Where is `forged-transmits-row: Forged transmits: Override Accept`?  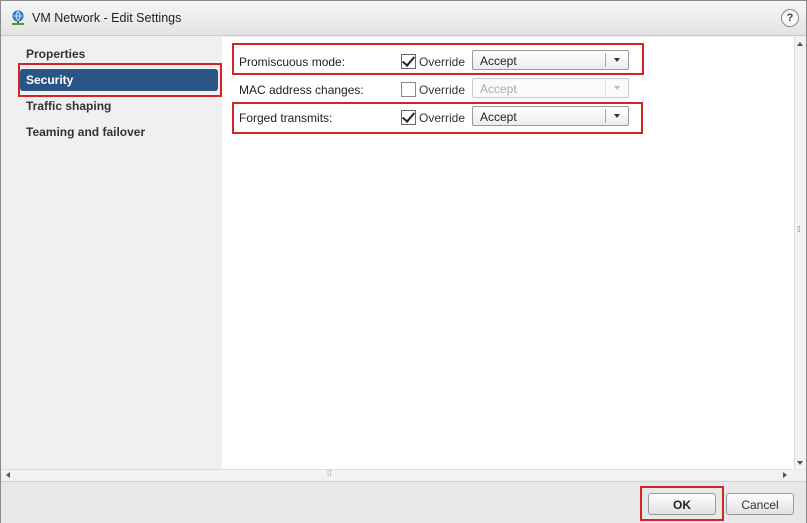 forged-transmits-row: Forged transmits: Override Accept is located at coordinates (508, 118).